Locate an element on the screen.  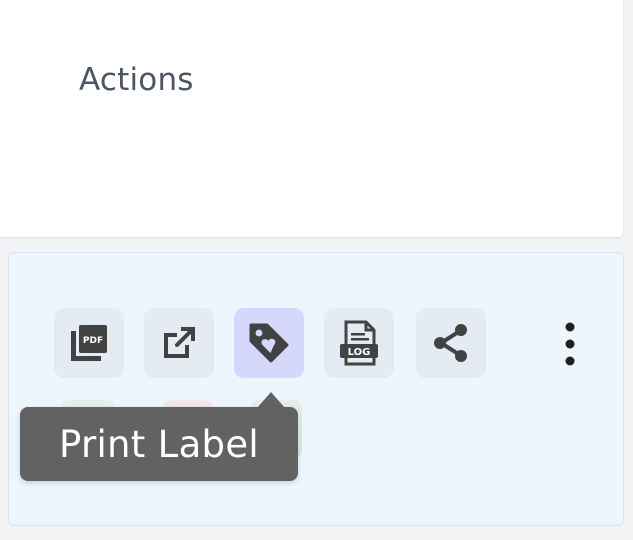
print-label-button is located at coordinates (269, 343).